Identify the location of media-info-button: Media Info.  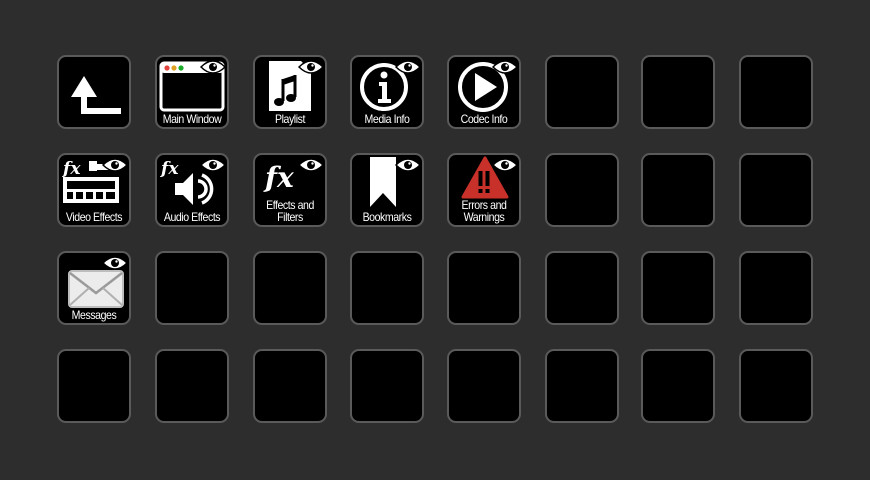
(387, 92).